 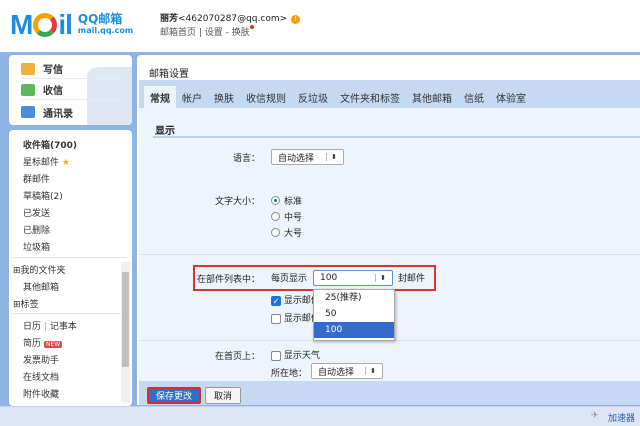 I want to click on contacts-button: 通讯录, so click(x=71, y=112).